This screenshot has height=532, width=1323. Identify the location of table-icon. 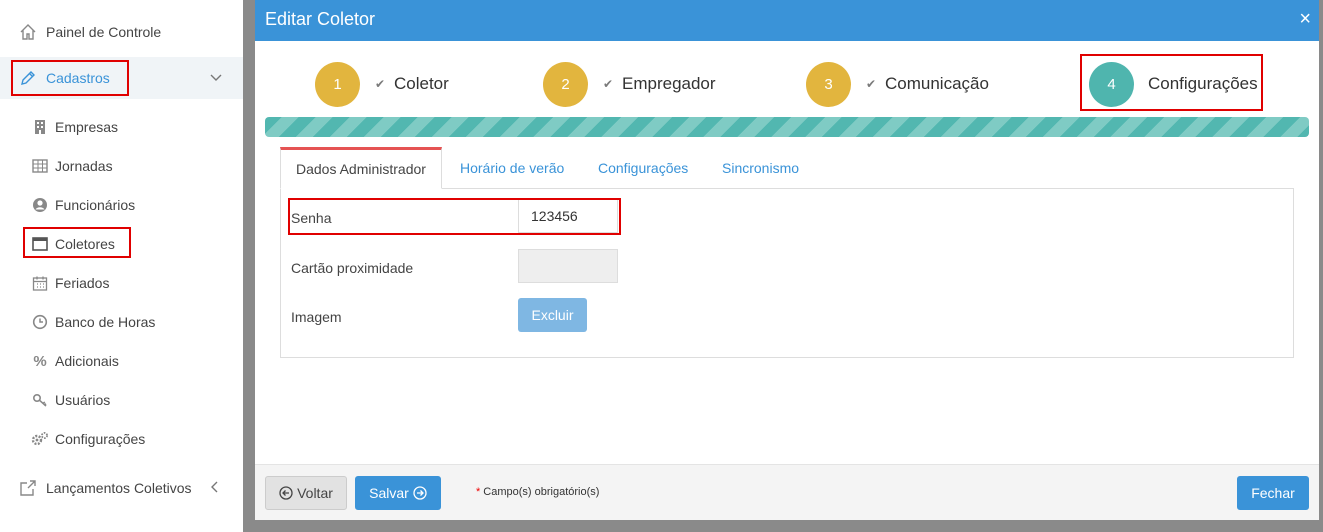
(40, 166).